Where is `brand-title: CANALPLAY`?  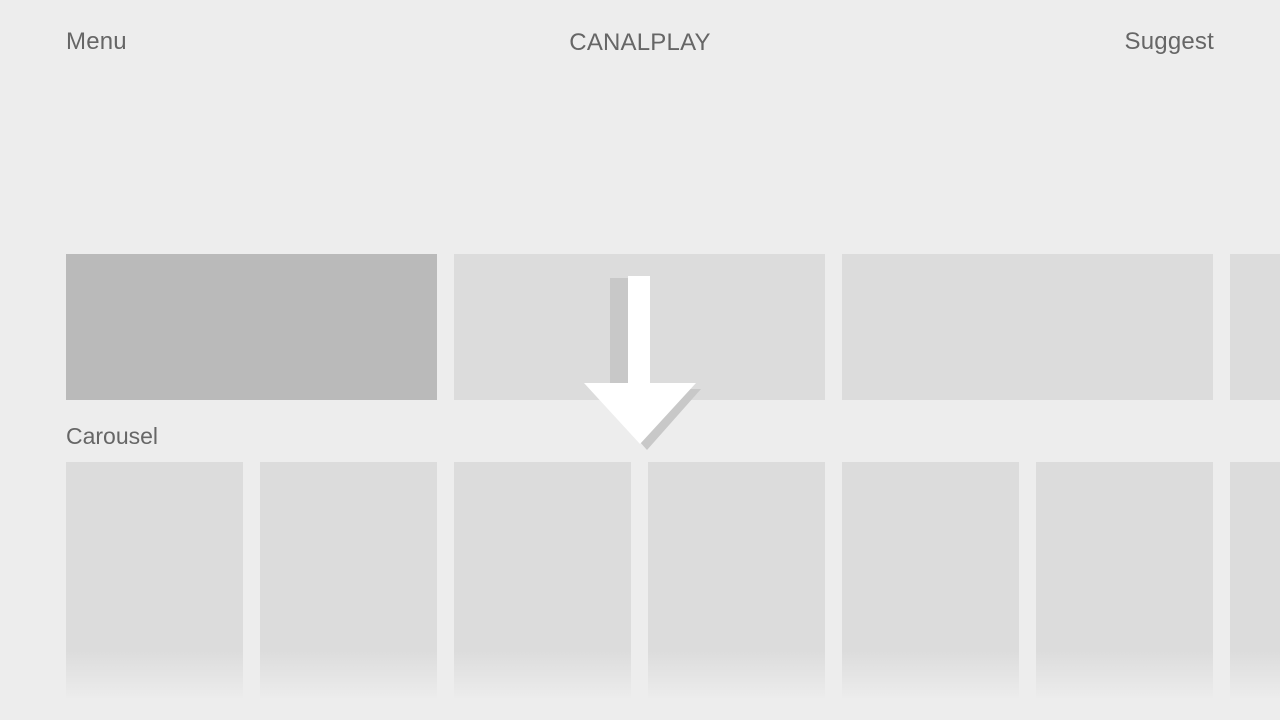 brand-title: CANALPLAY is located at coordinates (640, 42).